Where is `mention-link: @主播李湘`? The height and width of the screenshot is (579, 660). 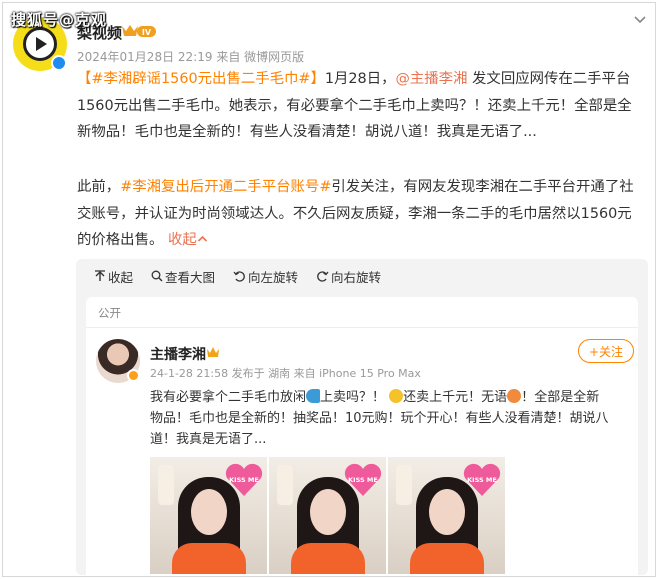 mention-link: @主播李湘 is located at coordinates (432, 79).